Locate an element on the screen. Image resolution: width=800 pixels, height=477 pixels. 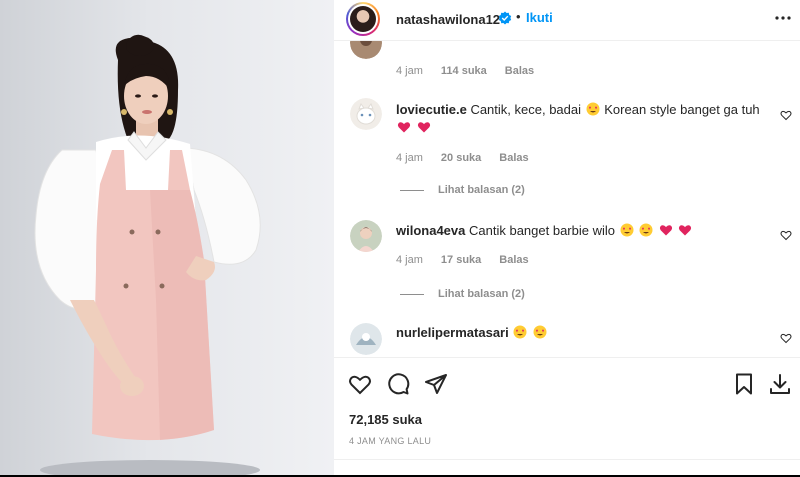
comment-meta: 4 jam 20 suka Balas is located at coordinates (471, 158).